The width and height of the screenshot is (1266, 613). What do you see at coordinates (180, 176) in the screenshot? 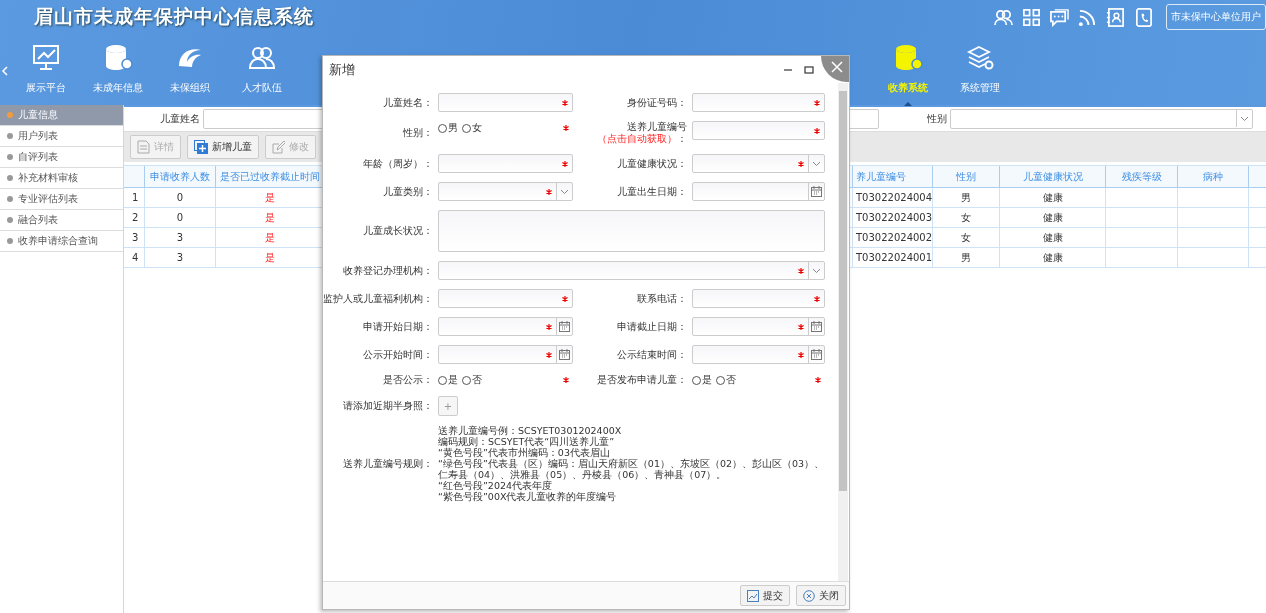
I see `column-header: 申请收养人数` at bounding box center [180, 176].